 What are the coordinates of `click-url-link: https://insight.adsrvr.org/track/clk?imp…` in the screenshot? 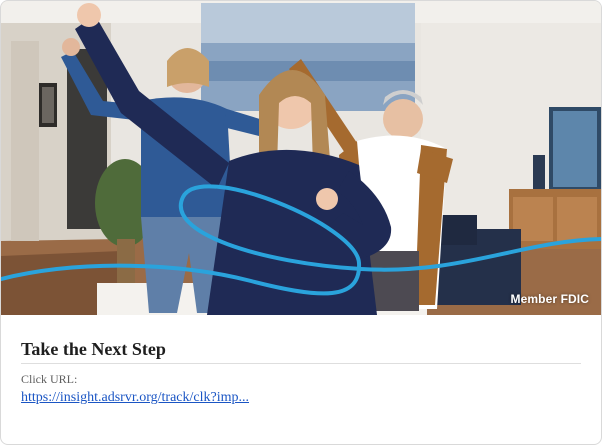 It's located at (135, 398).